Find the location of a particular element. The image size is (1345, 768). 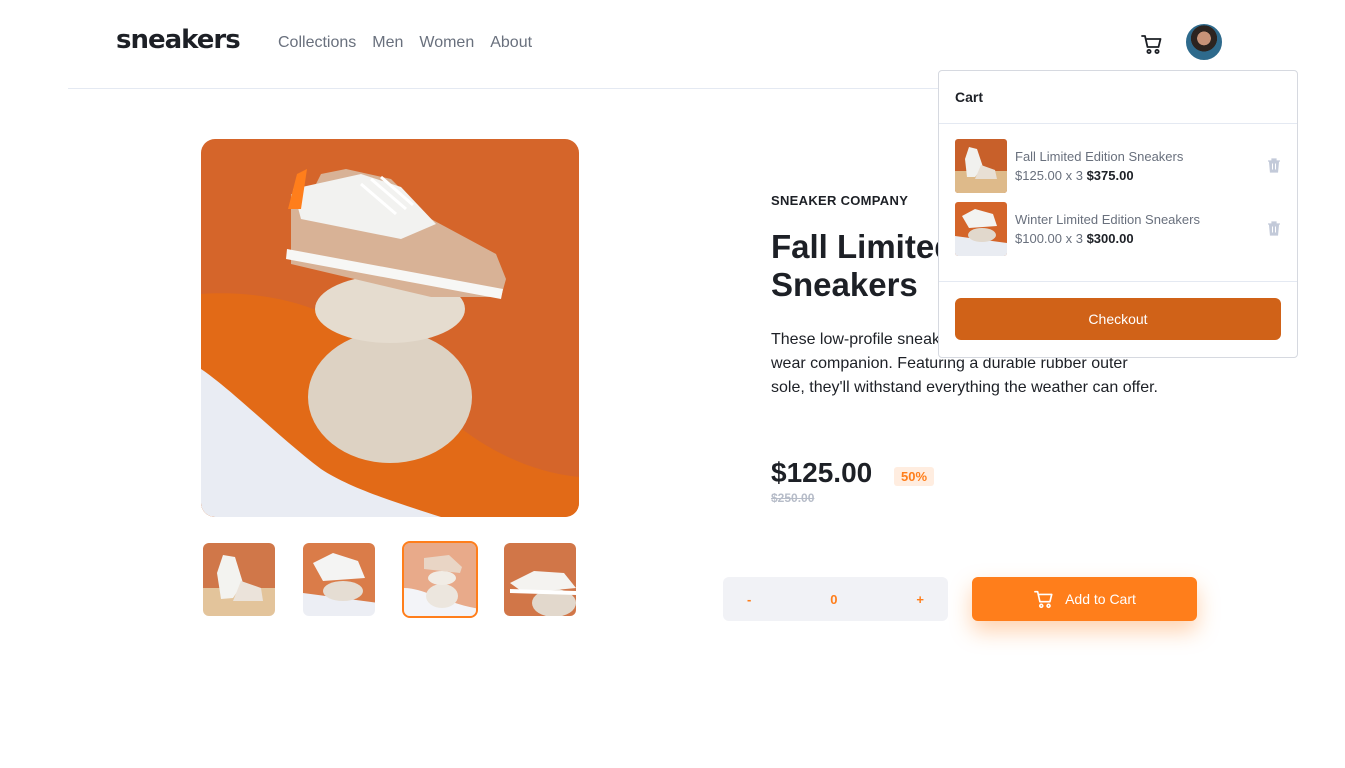

cart-item-price: $100.00 x 3 $300.00 is located at coordinates (1074, 238).